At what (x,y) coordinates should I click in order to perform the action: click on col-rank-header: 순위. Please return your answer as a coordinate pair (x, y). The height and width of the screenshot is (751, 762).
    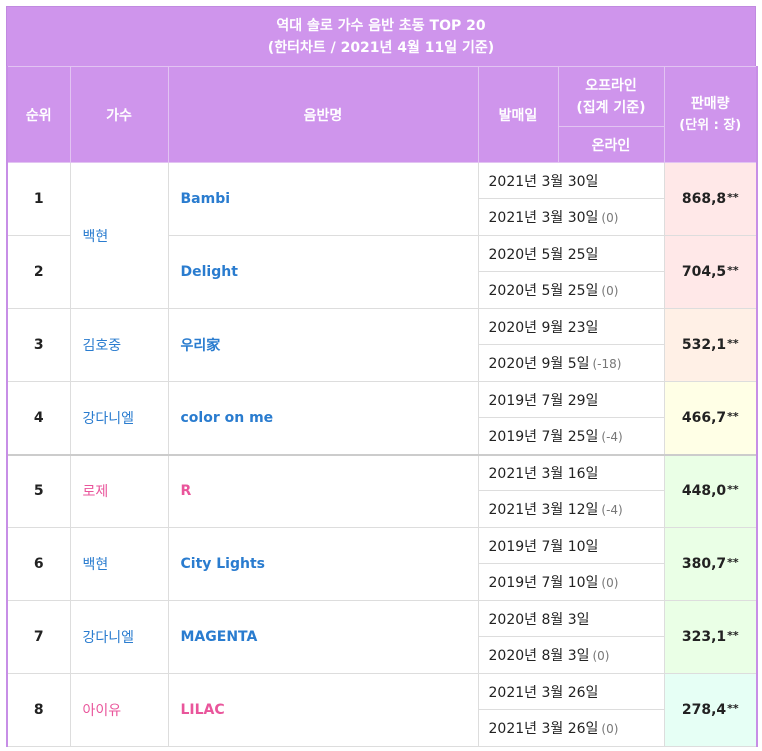
    Looking at the image, I should click on (38, 114).